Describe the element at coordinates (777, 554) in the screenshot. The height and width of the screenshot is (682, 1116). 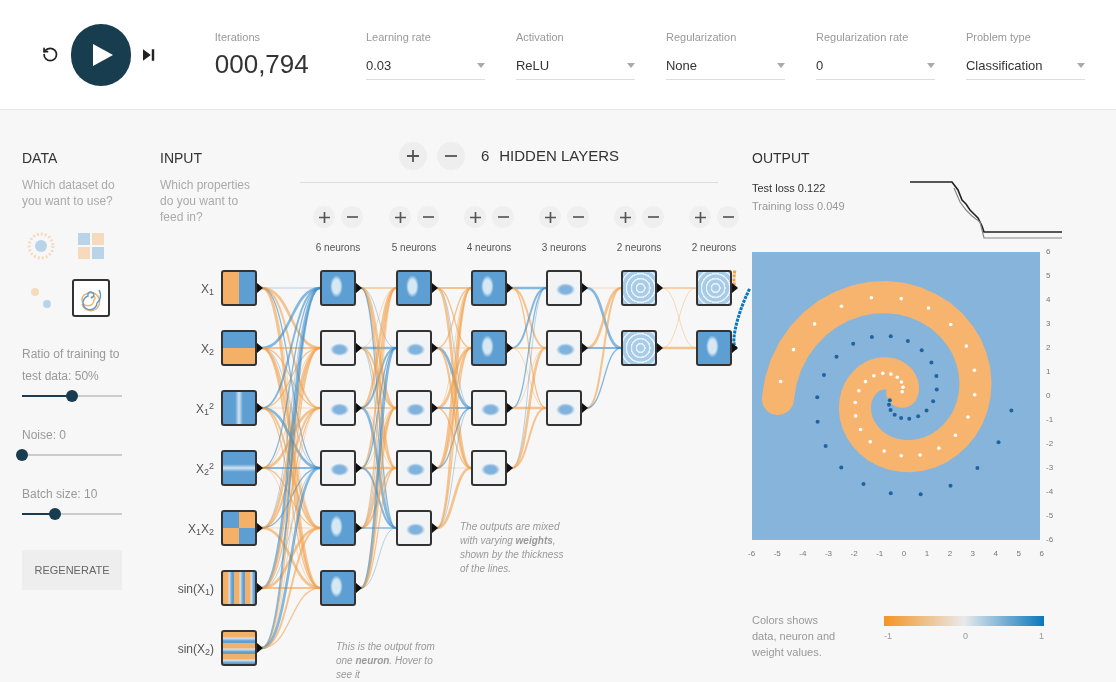
I see `x-tick: -5` at that location.